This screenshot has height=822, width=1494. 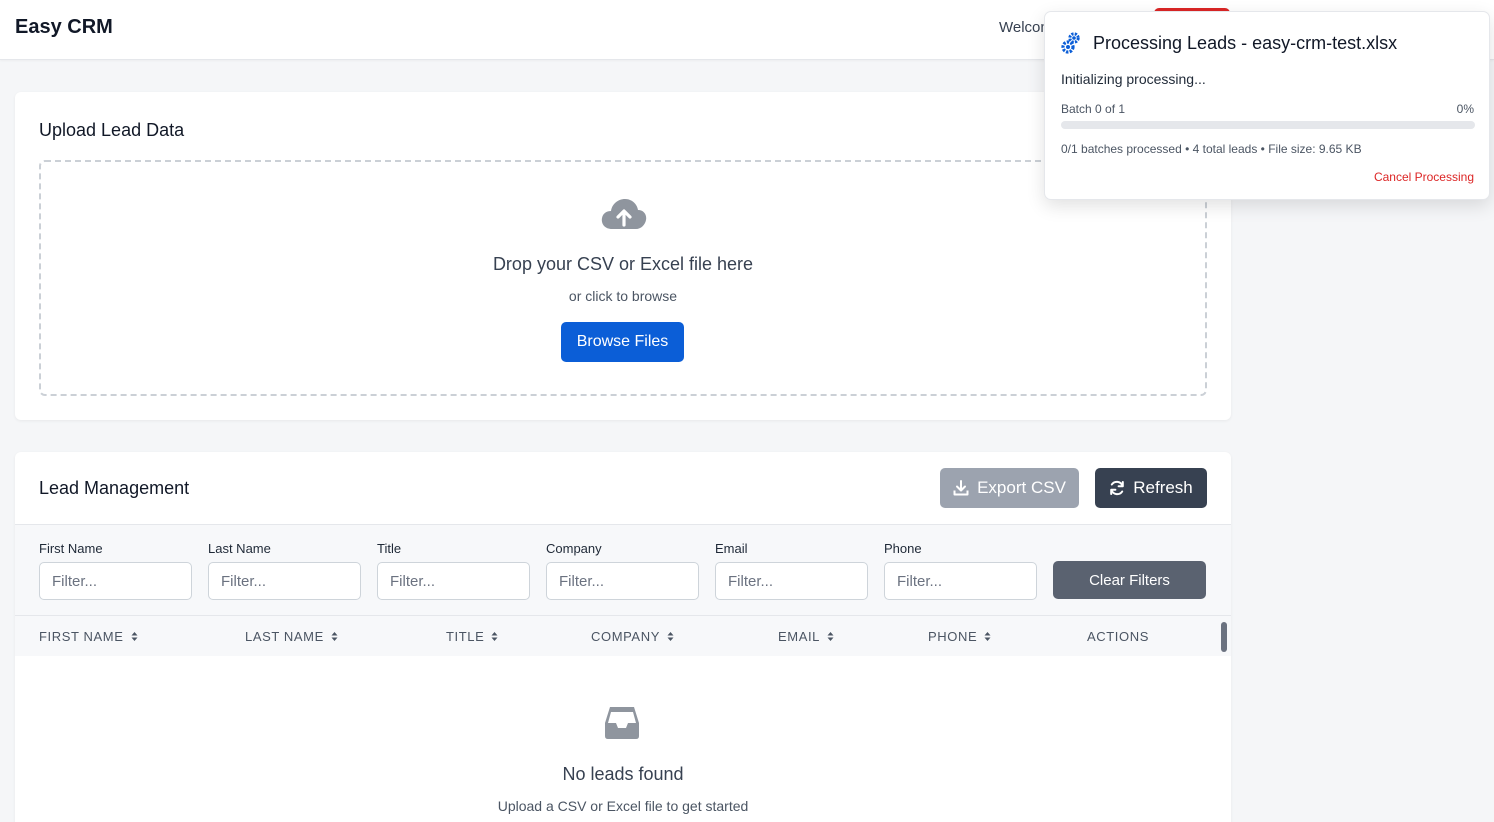 I want to click on column-last-name: LAST NAME, so click(x=291, y=636).